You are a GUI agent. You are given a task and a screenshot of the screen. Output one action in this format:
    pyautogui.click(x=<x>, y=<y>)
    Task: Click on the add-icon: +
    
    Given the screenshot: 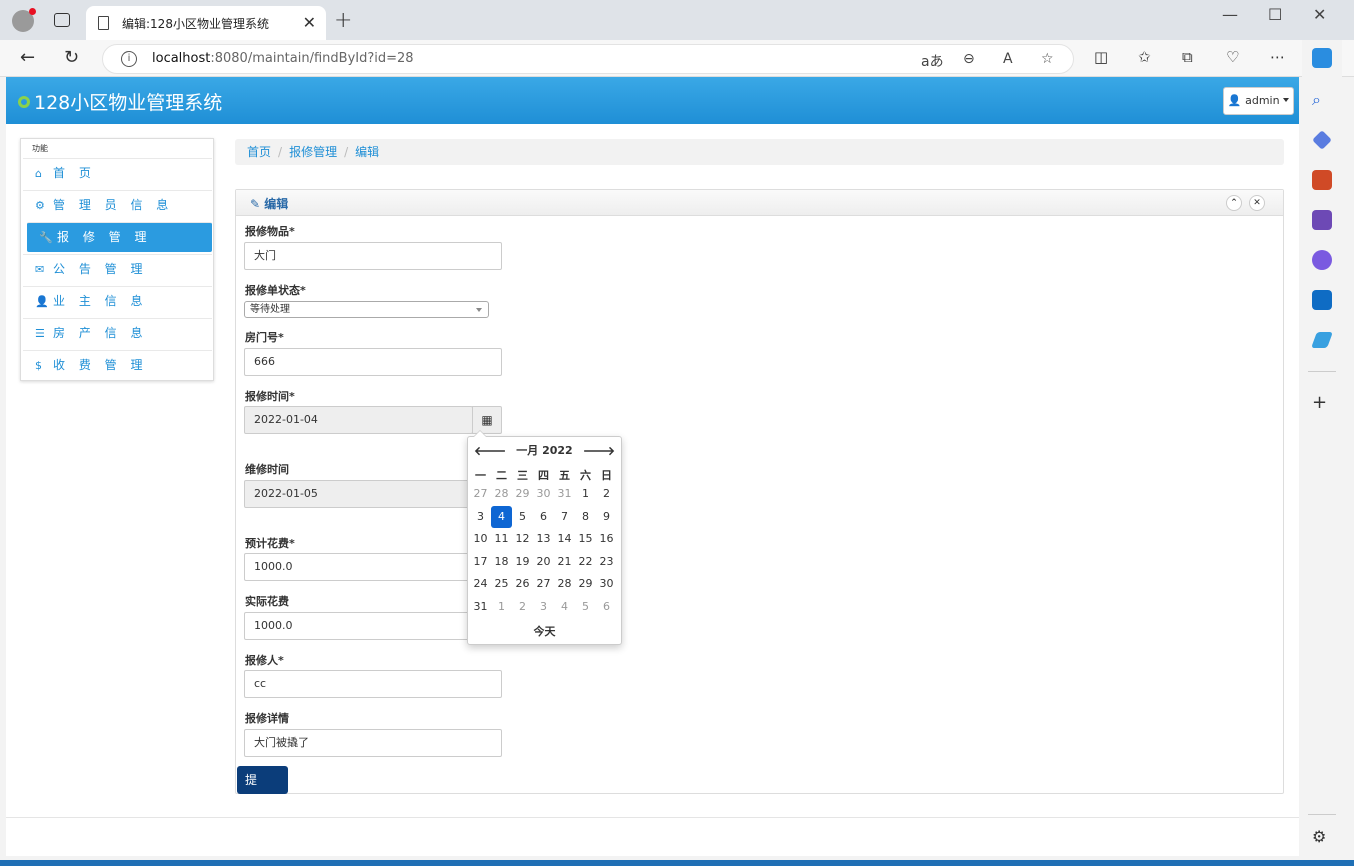 What is the action you would take?
    pyautogui.click(x=1322, y=404)
    